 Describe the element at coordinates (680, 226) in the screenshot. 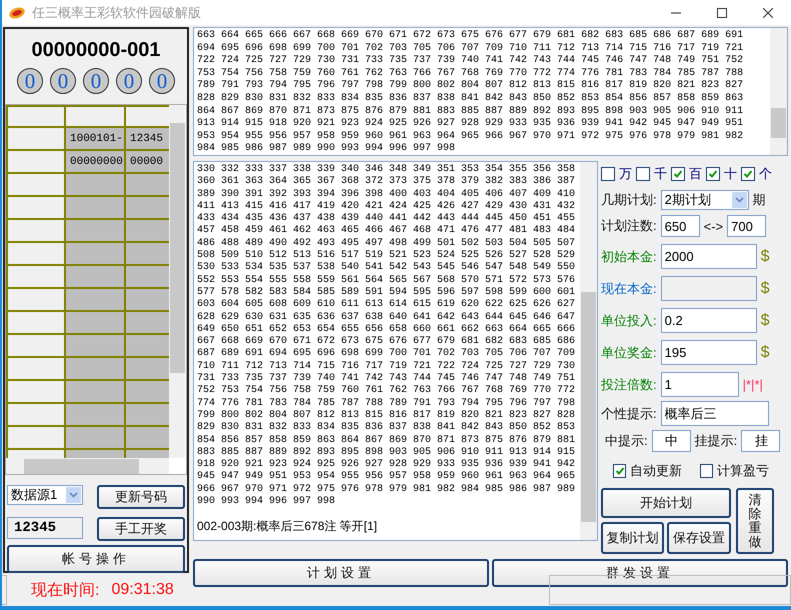

I see `count-from-field: 650` at that location.